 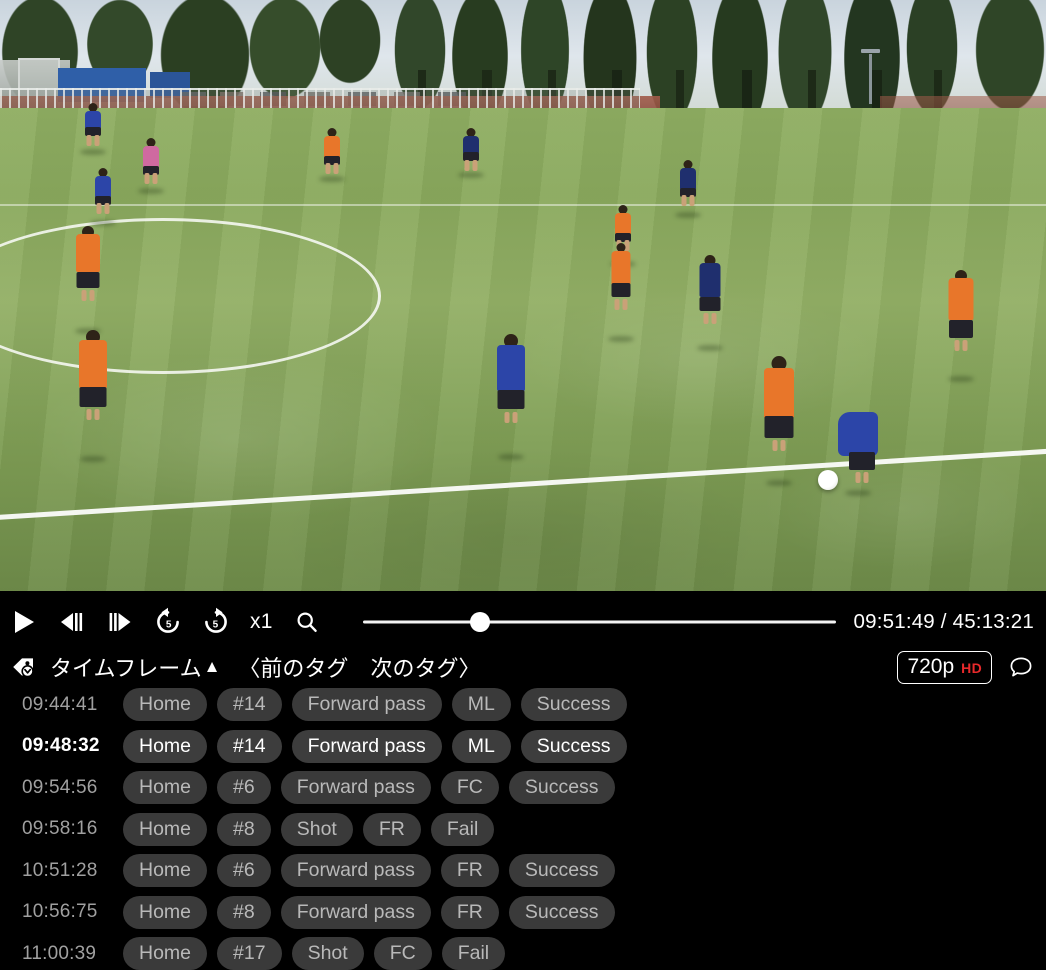 I want to click on play-button, so click(x=24, y=622).